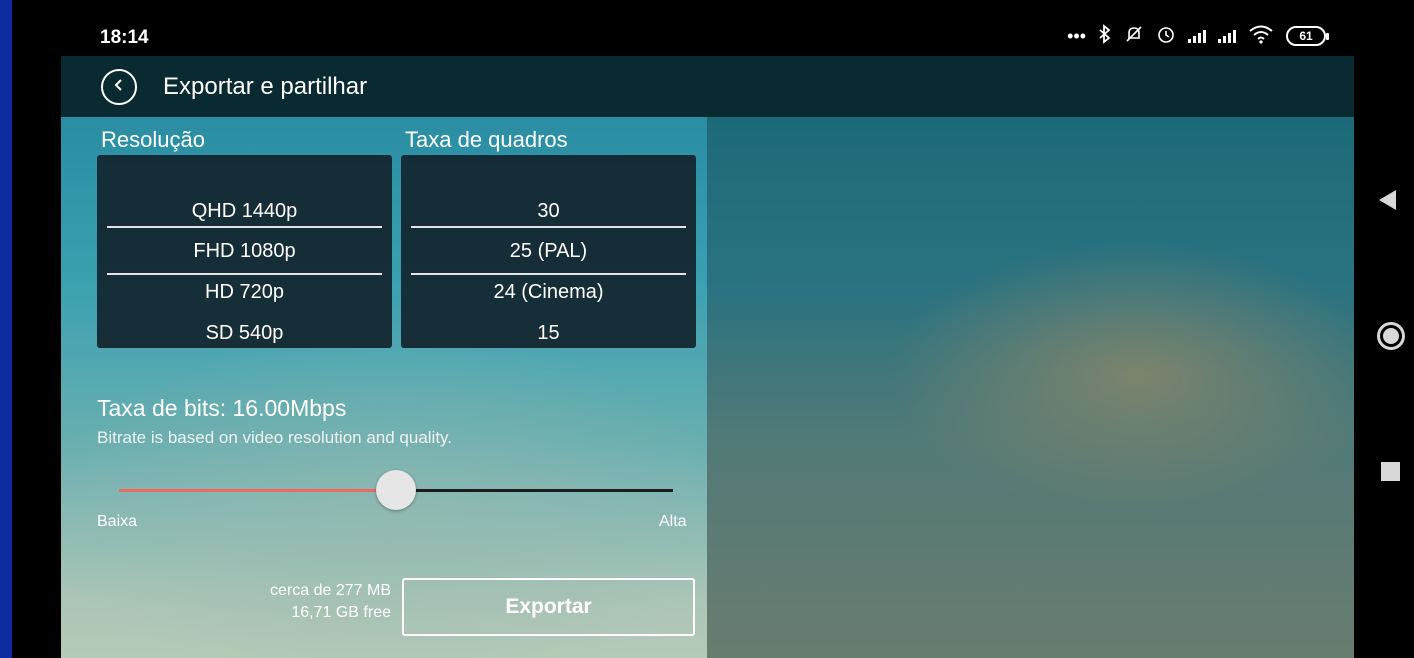  Describe the element at coordinates (1134, 36) in the screenshot. I see `notifications-off-icon` at that location.